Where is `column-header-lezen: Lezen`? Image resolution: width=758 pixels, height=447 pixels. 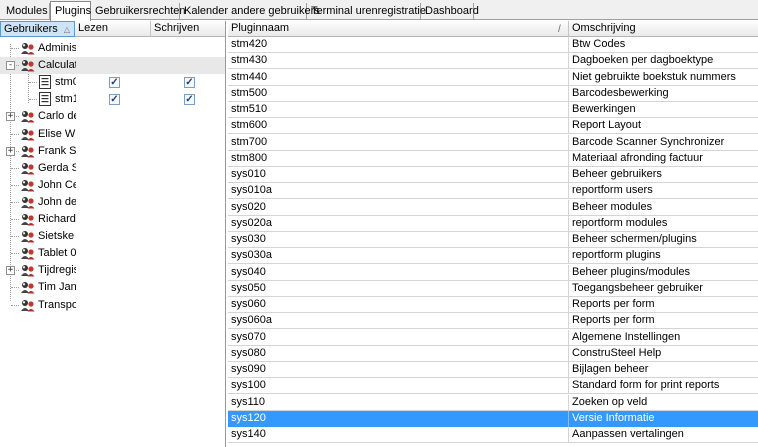 column-header-lezen: Lezen is located at coordinates (113, 29).